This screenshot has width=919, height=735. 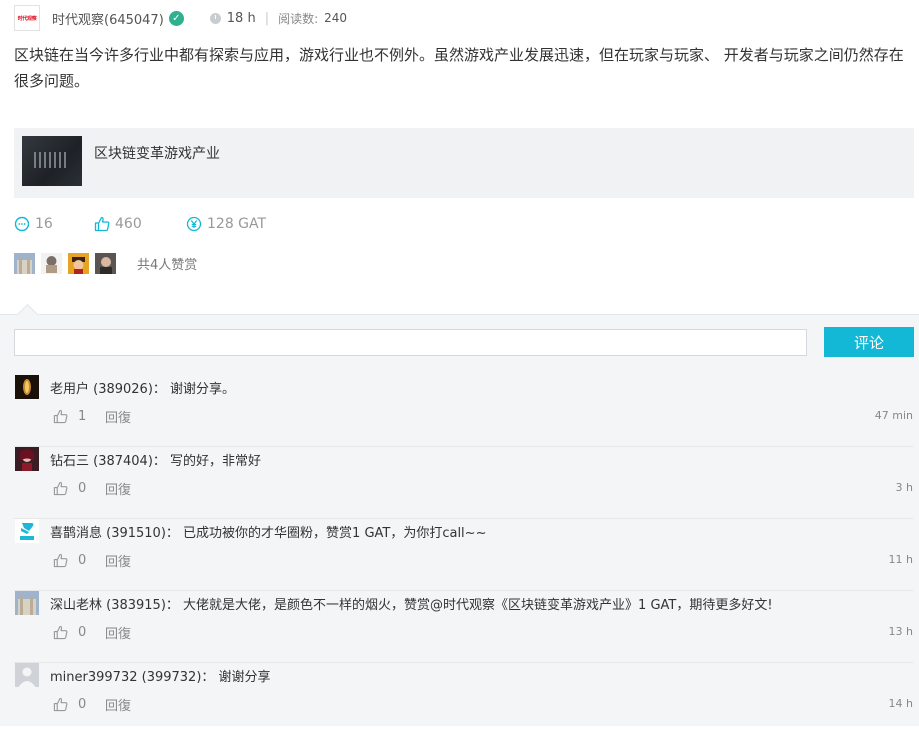 I want to click on post-stats: 16 460 128 GAT, so click(x=140, y=224).